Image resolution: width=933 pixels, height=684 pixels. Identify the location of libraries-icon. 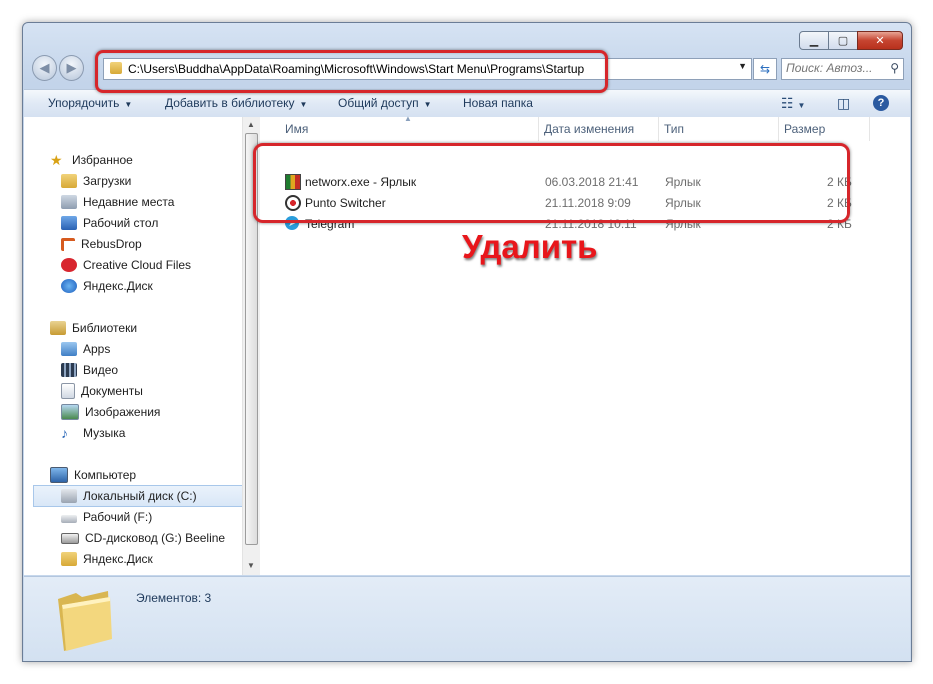
(58, 328).